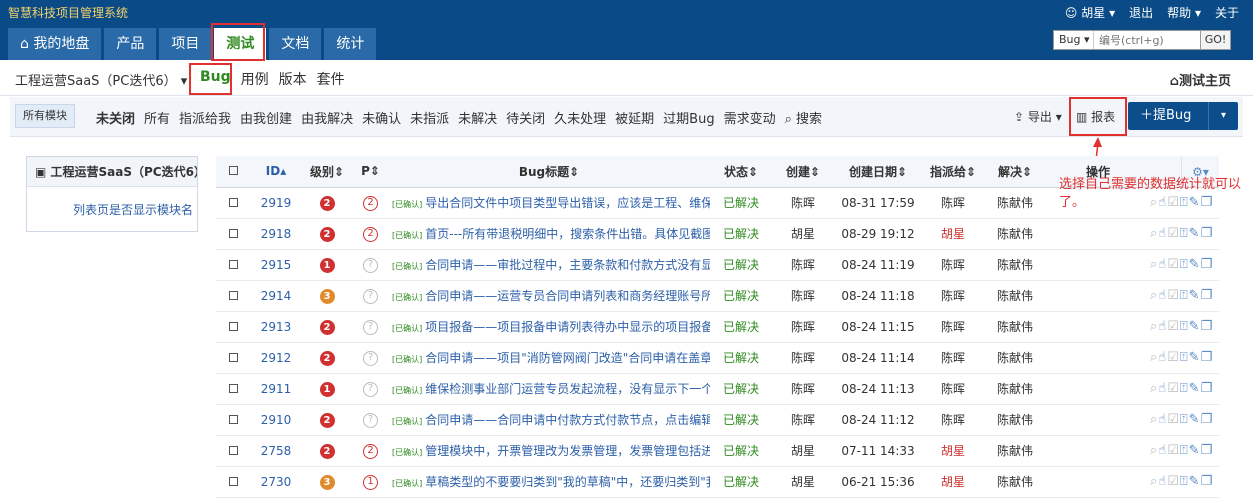 The height and width of the screenshot is (500, 1253). I want to click on search-type-select: Bug ▾, so click(1074, 40).